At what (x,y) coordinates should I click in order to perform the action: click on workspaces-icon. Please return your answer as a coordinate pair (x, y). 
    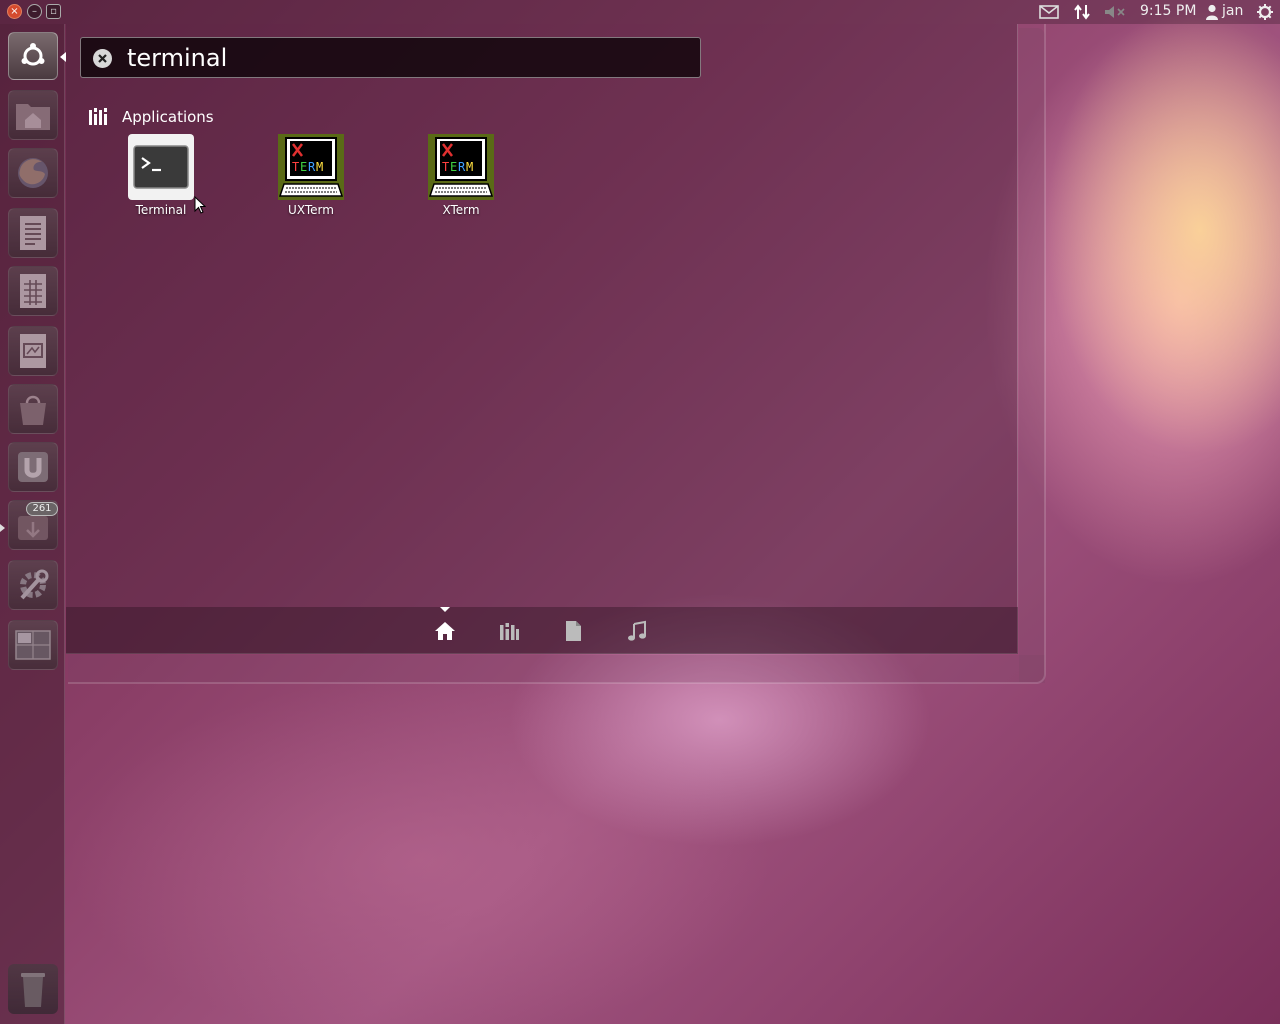
    Looking at the image, I should click on (33, 645).